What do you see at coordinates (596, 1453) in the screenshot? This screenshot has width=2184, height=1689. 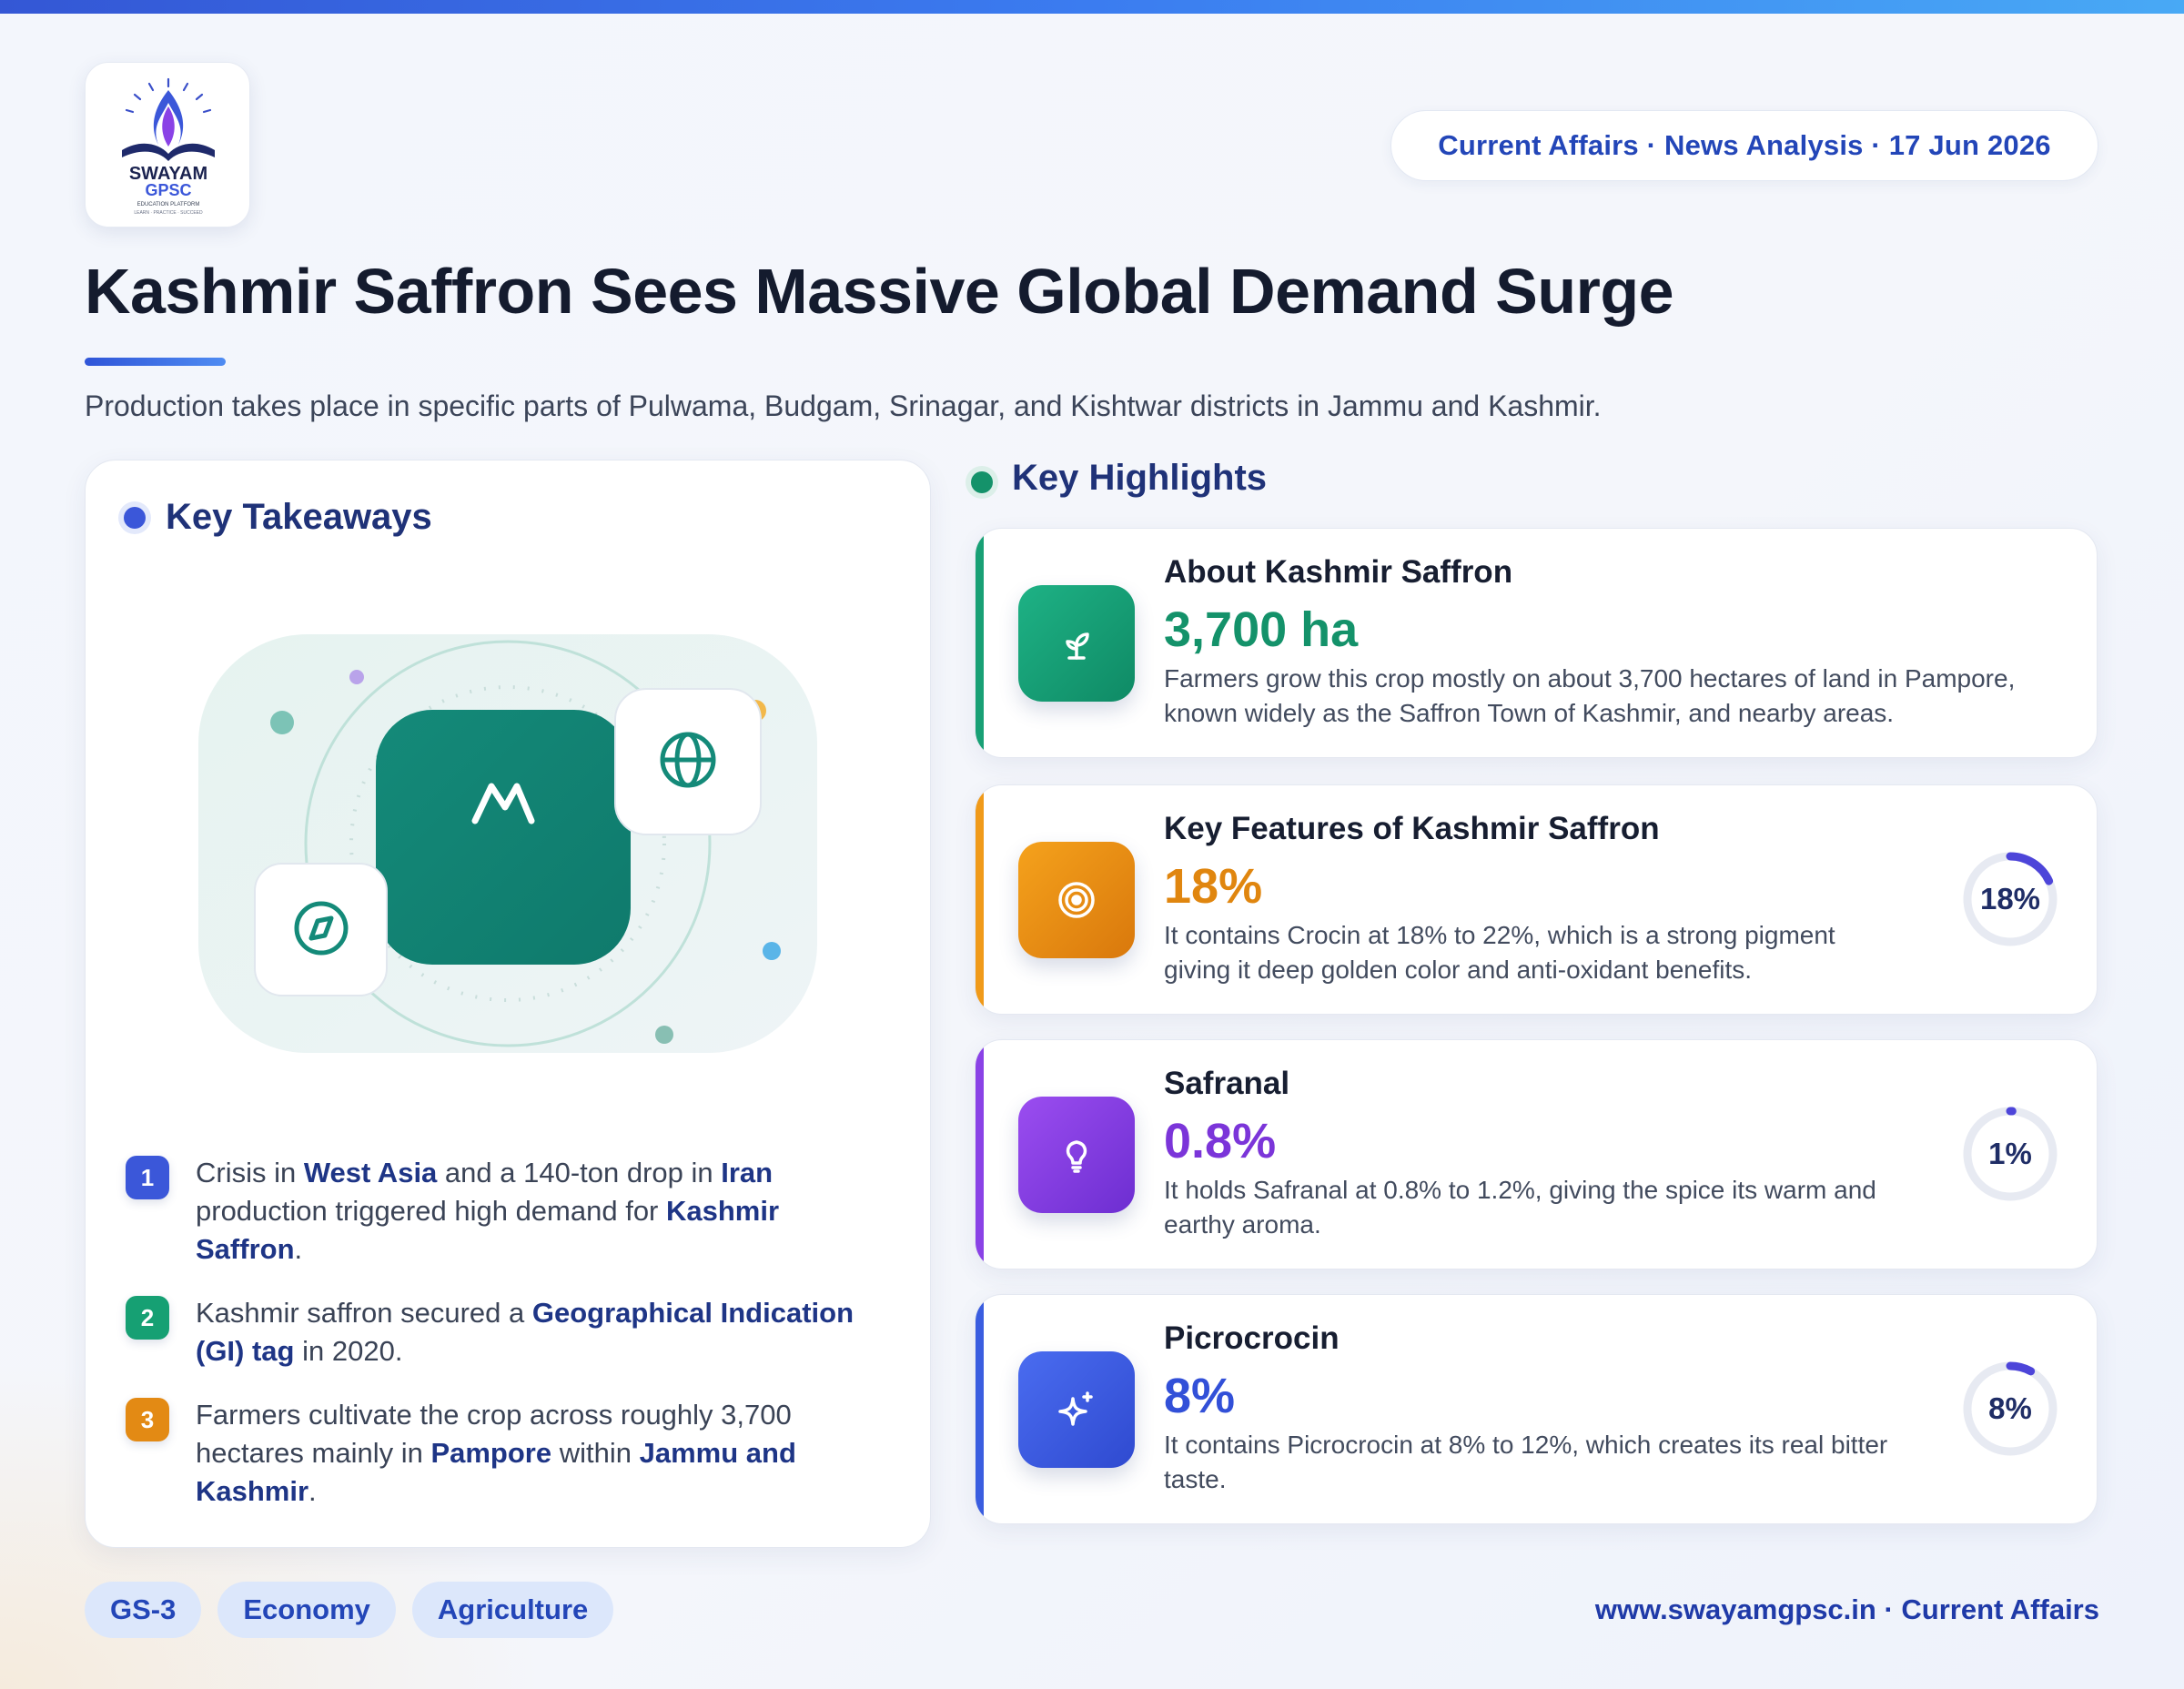 I see `takeaway-text-part: within` at bounding box center [596, 1453].